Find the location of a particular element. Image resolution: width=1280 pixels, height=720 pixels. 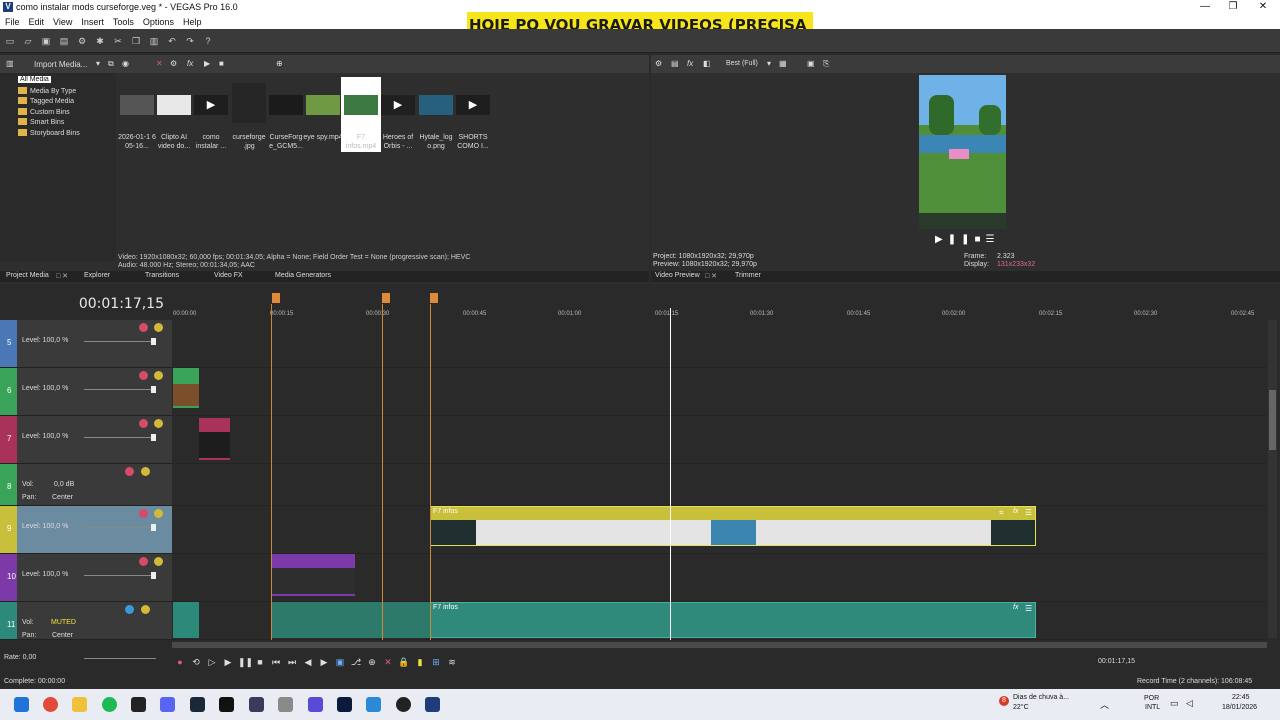

save-as-icon: ▤ is located at coordinates (64, 41).